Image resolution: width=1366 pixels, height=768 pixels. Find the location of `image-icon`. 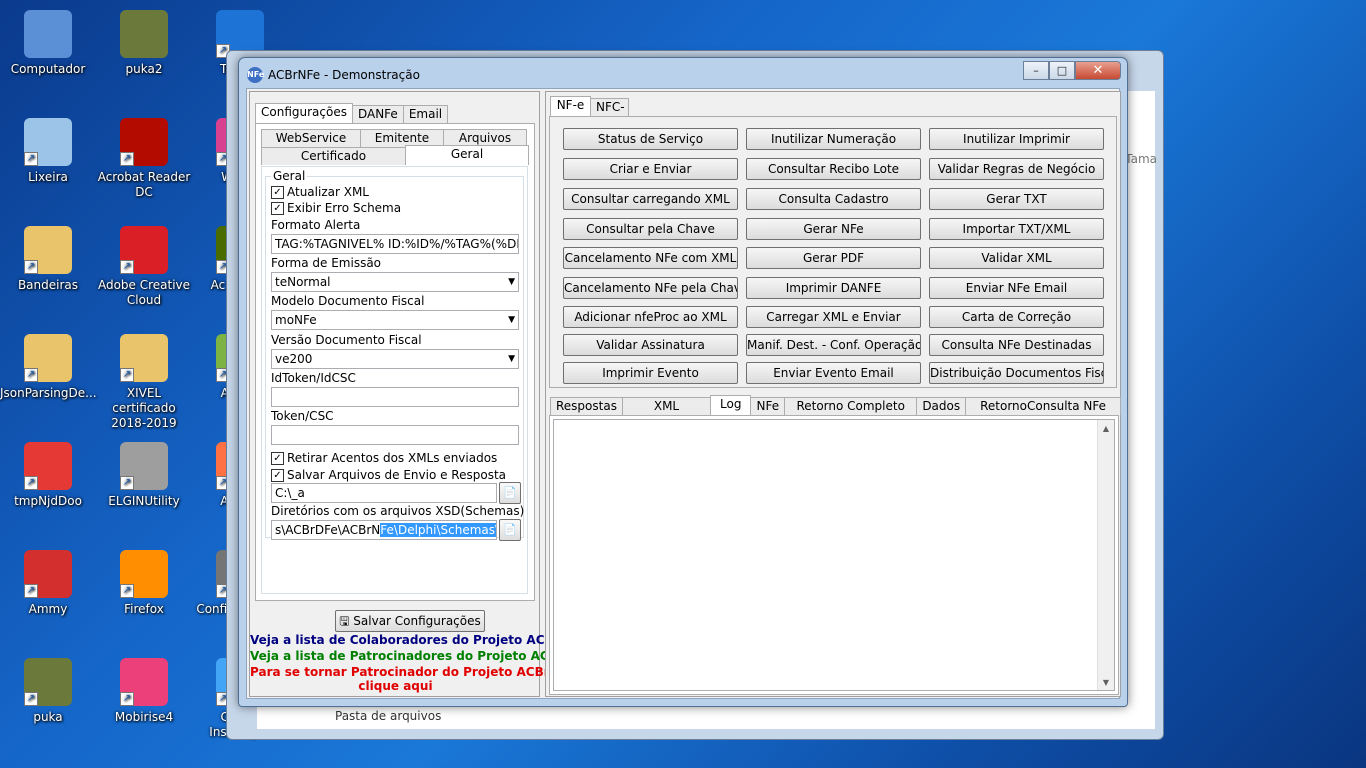

image-icon is located at coordinates (144, 34).